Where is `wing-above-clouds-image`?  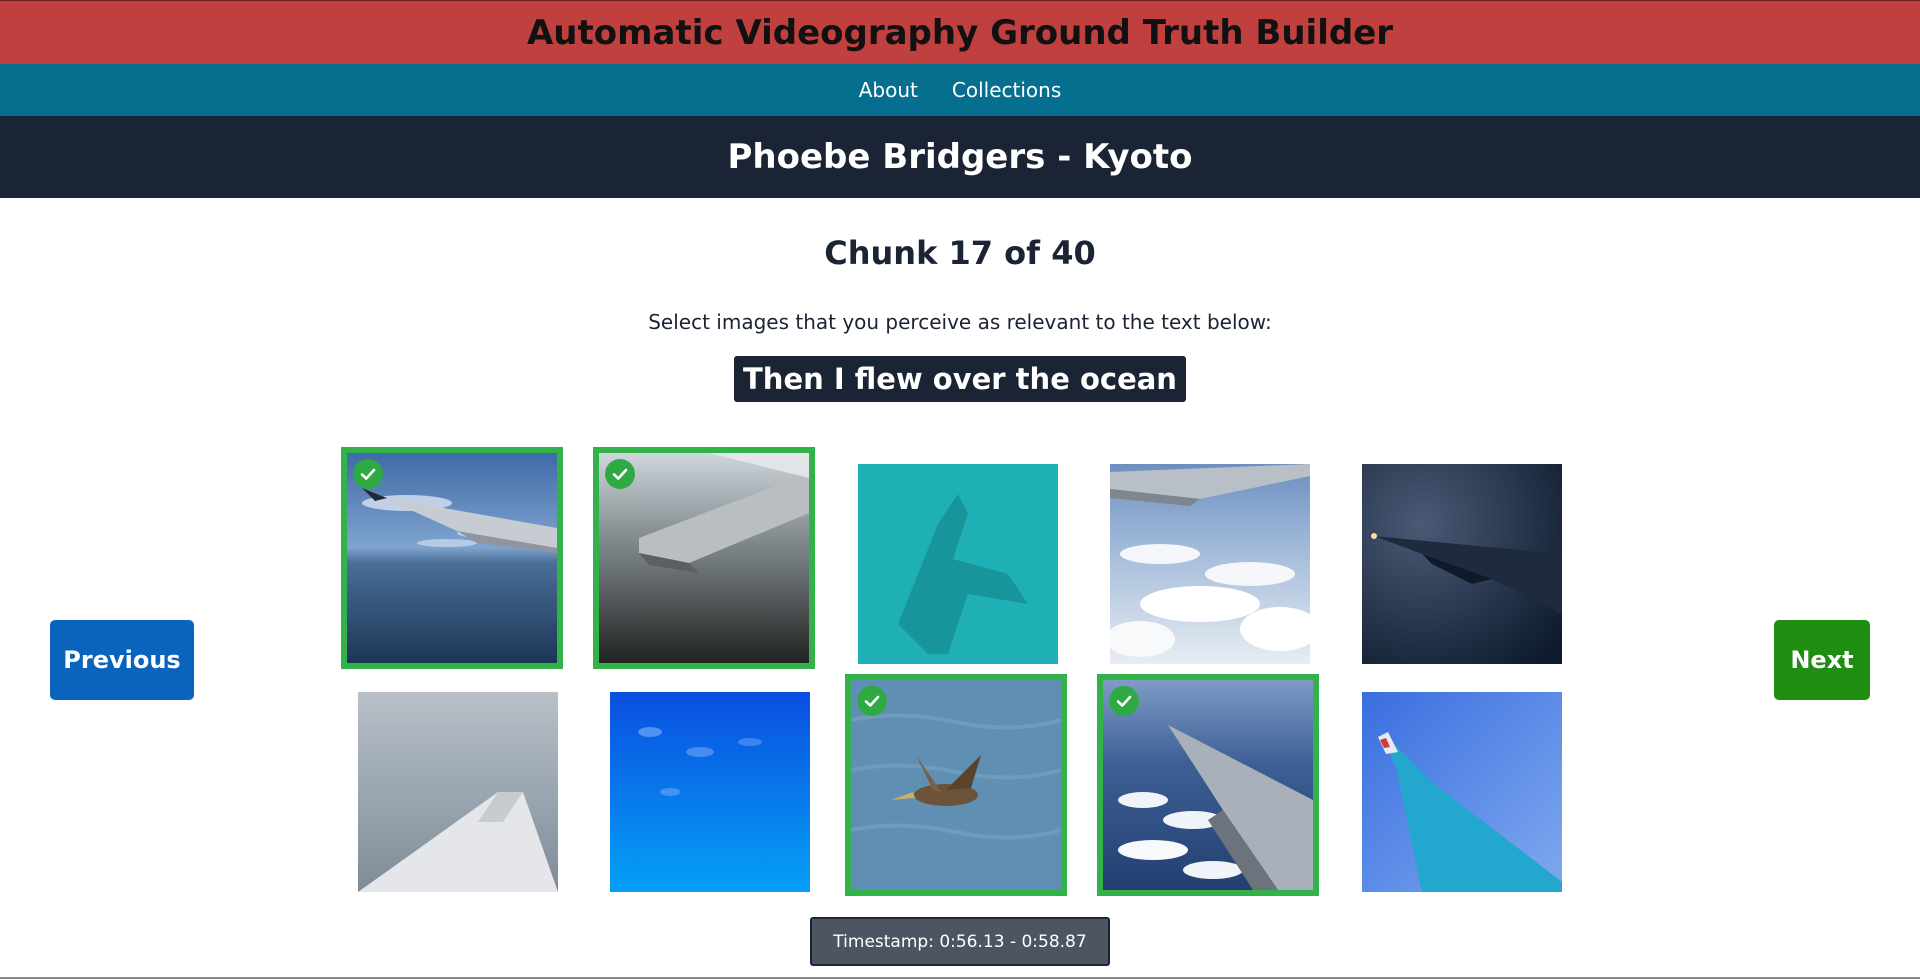 wing-above-clouds-image is located at coordinates (1210, 564).